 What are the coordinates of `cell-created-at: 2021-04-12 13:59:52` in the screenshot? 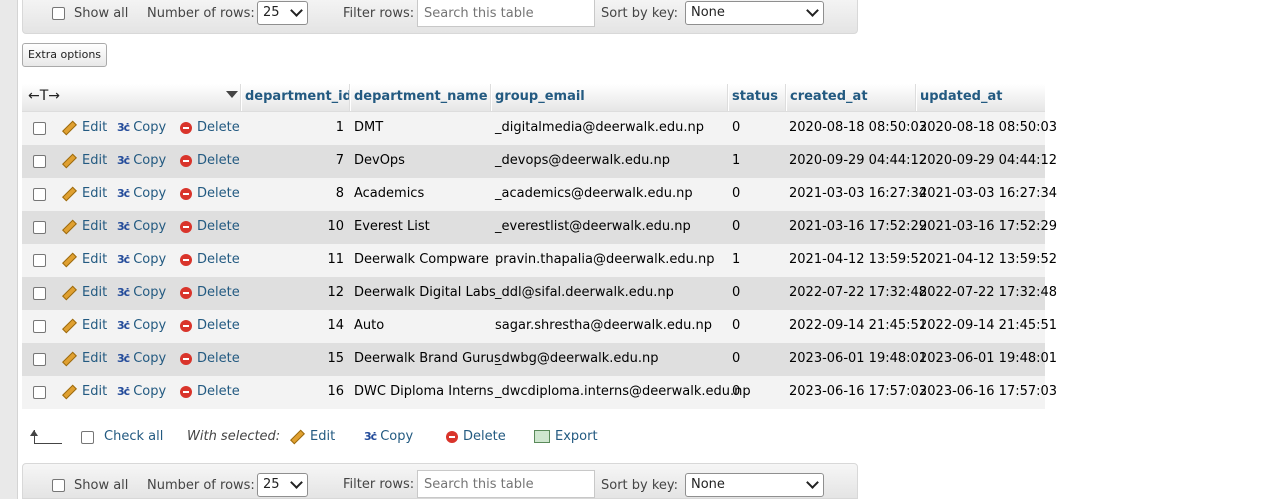 It's located at (858, 259).